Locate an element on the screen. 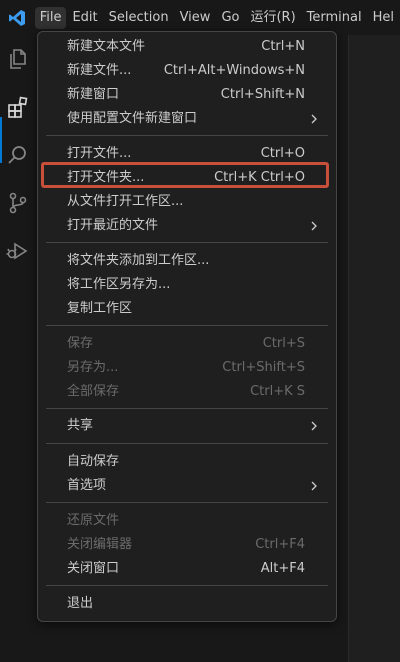  menu-row-shortcut: Ctrl+Alt+Windows+N is located at coordinates (234, 70).